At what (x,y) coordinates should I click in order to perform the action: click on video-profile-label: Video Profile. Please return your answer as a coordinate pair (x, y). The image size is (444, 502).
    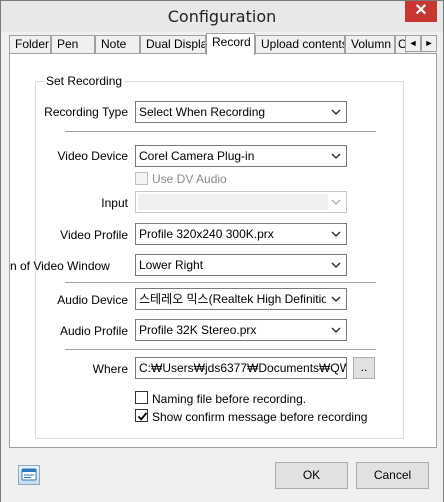
    Looking at the image, I should click on (94, 235).